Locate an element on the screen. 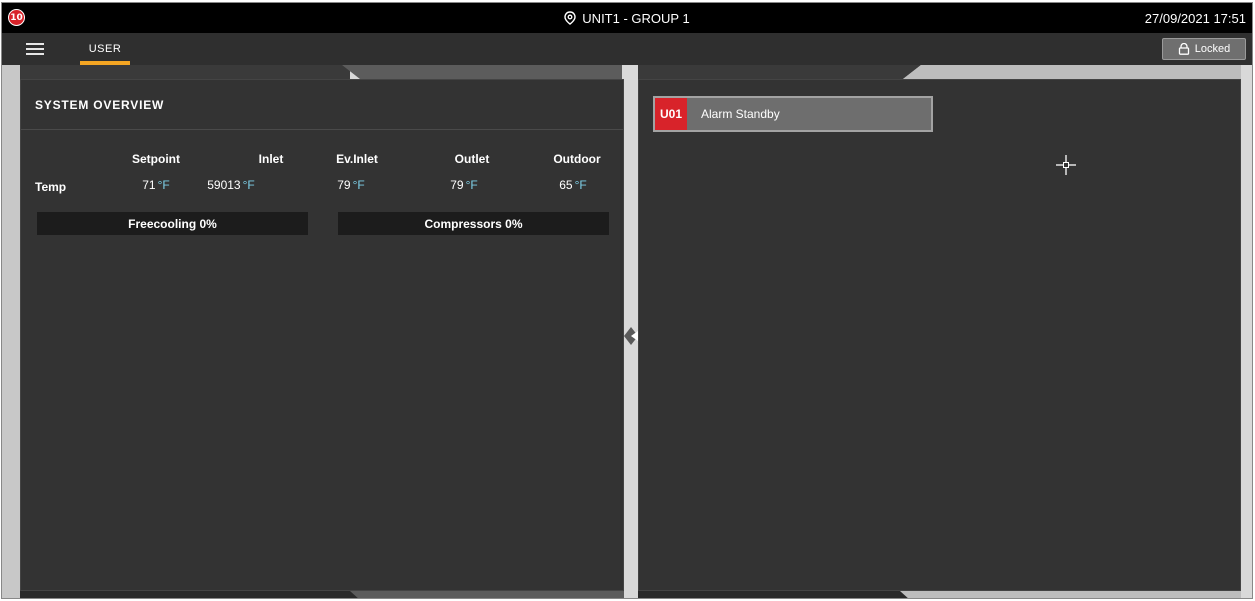  compressors-status: Compressors 0% is located at coordinates (473, 223).